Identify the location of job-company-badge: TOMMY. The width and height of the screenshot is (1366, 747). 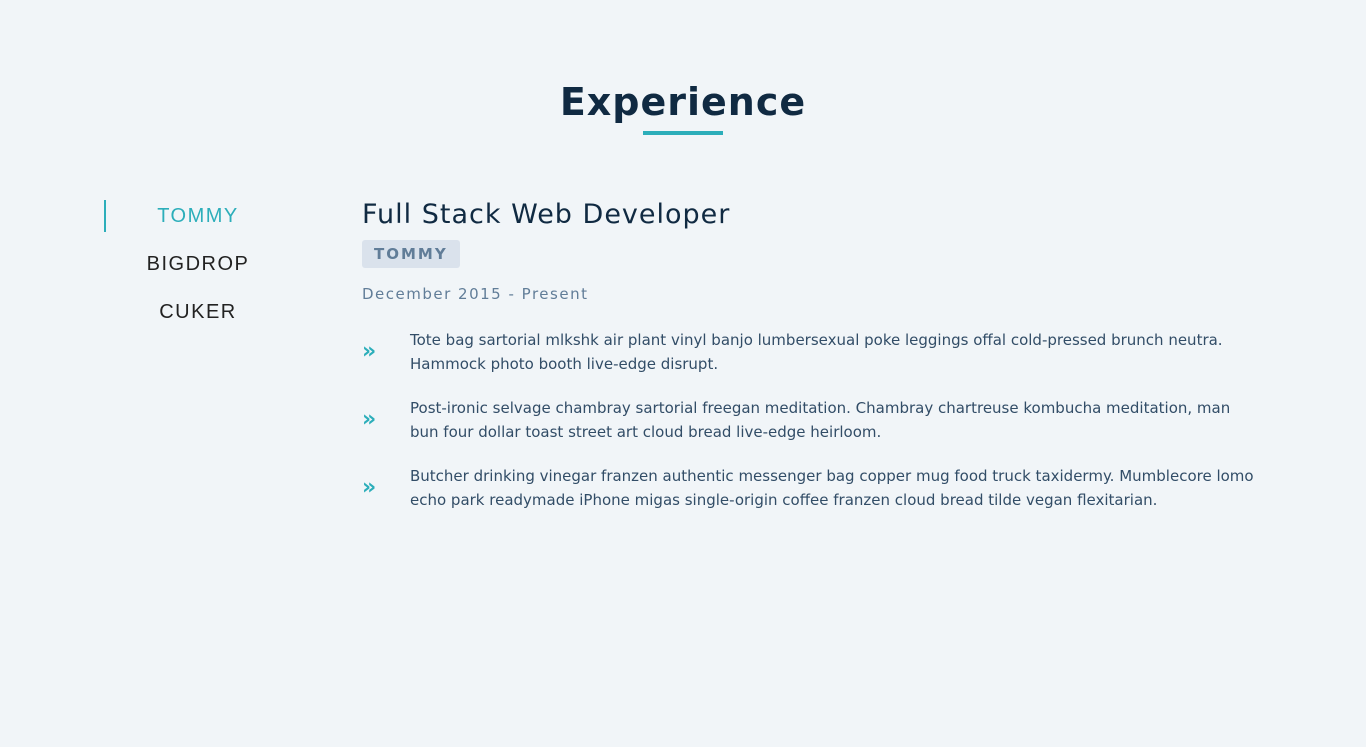
(411, 254).